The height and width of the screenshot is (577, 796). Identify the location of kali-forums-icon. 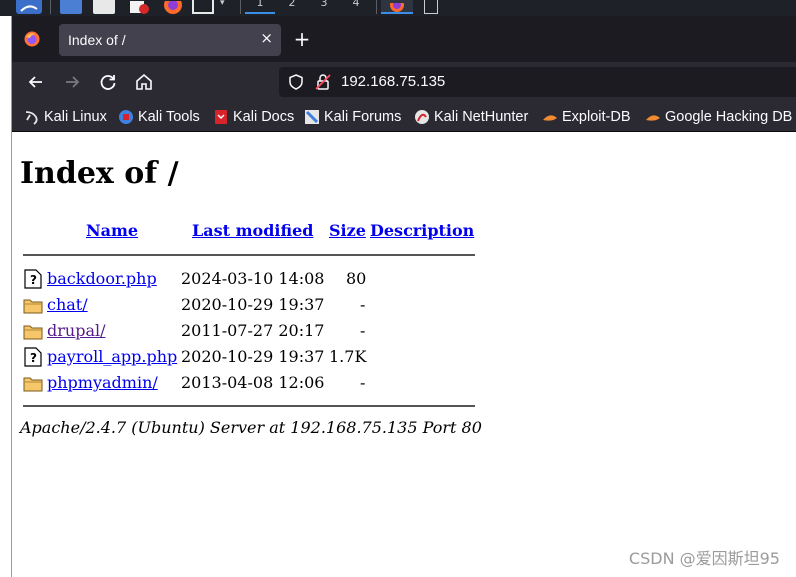
(312, 117).